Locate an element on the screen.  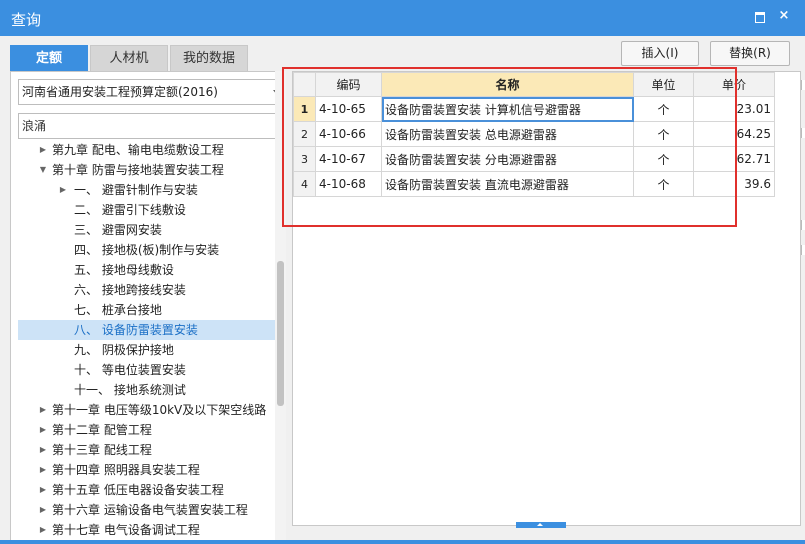
tree-node: ▶ 一、 避雷针制作与安装 is located at coordinates (148, 190).